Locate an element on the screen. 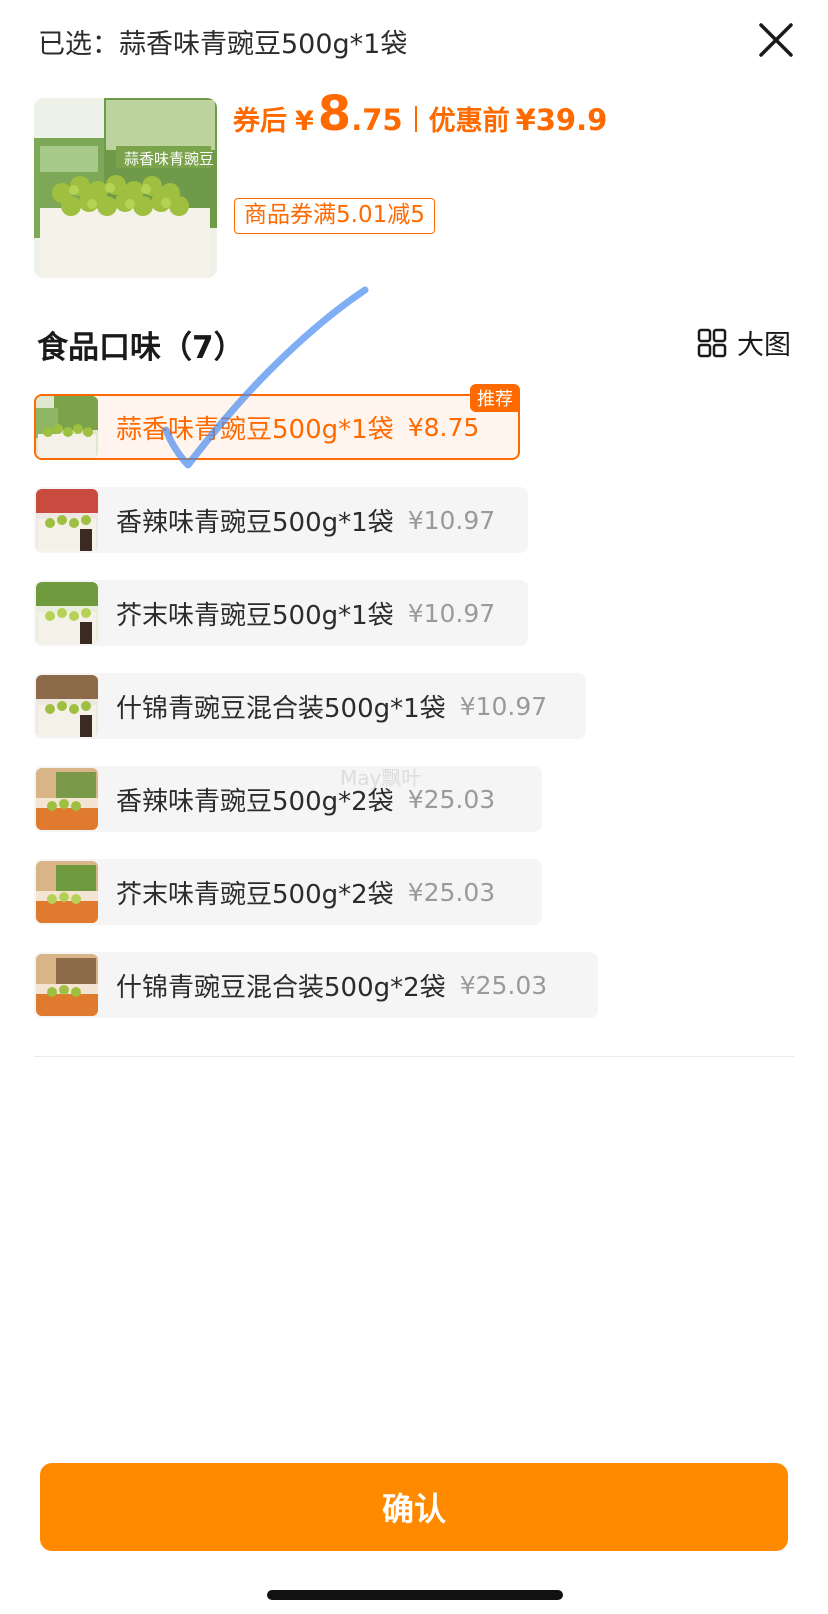  watermark: May飘叶 is located at coordinates (381, 778).